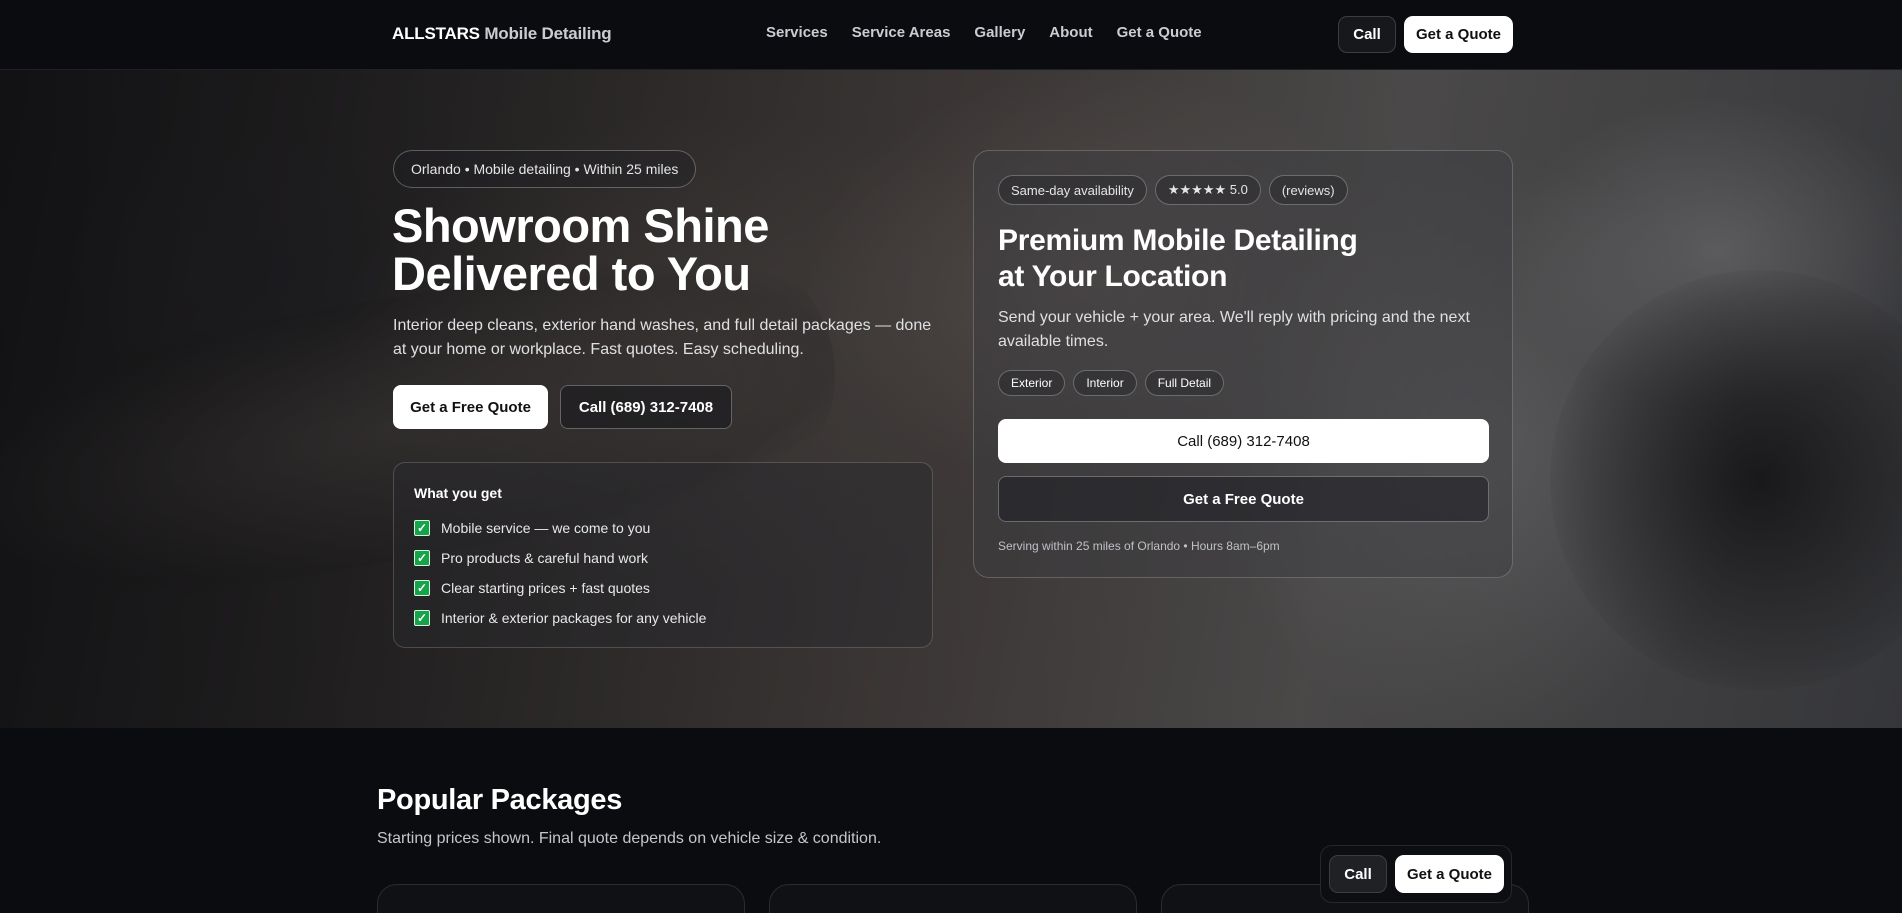  Describe the element at coordinates (663, 588) in the screenshot. I see `benefit-item: ✓ Clear starting prices + fast quotes` at that location.